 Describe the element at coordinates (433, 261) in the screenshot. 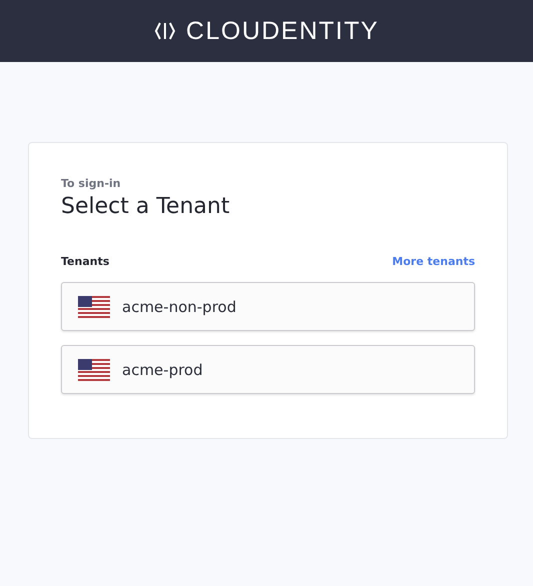

I see `more-tenants-link: More tenants` at that location.